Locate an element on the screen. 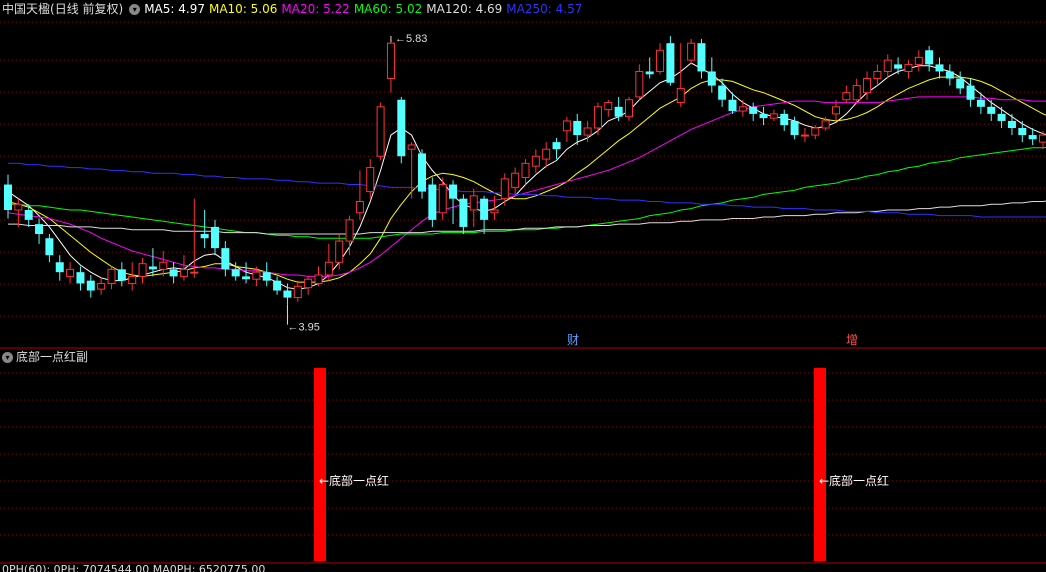 This screenshot has width=1046, height=572. low-price-label: ←3.95 is located at coordinates (303, 328).